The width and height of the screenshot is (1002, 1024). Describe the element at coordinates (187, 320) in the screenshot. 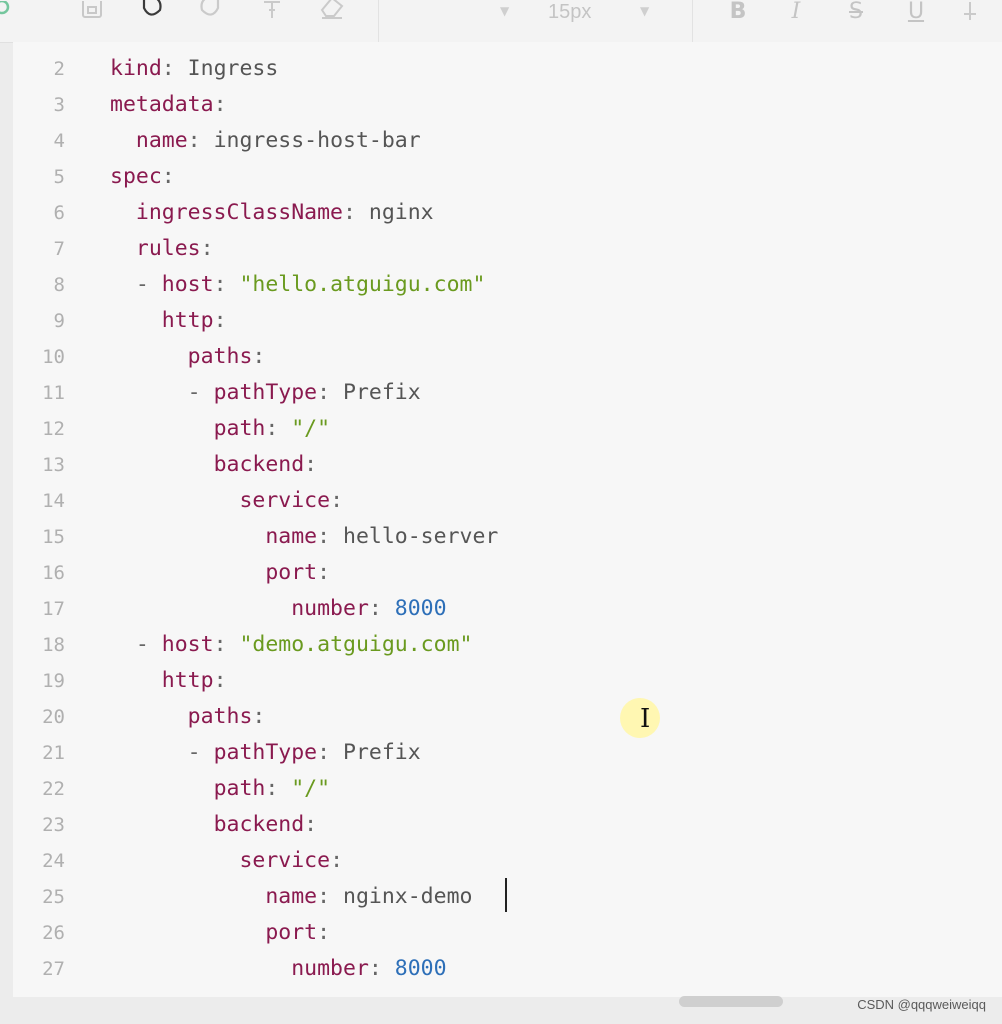

I see `yaml-key: http` at that location.